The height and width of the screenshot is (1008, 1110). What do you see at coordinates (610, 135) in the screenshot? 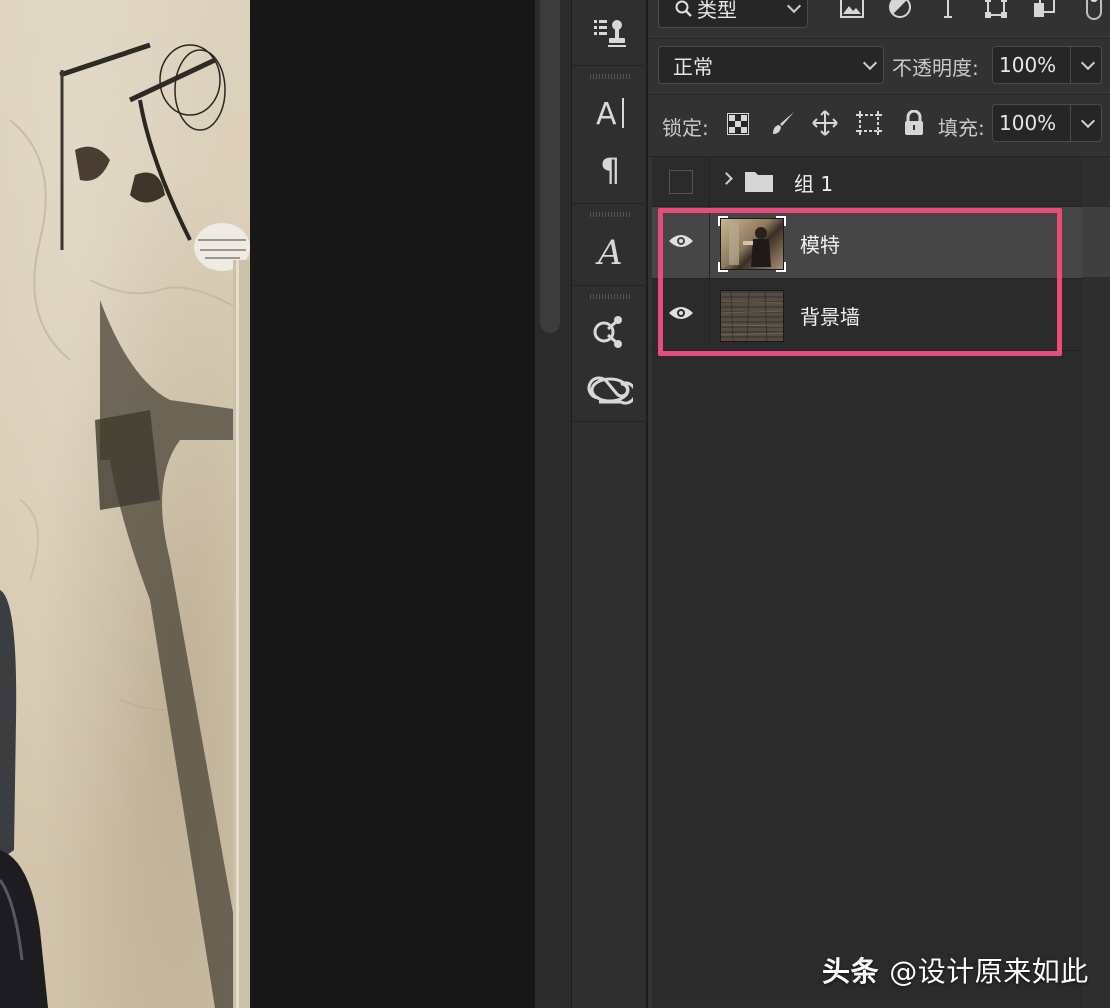
I see `tool-group-type: A ¶` at bounding box center [610, 135].